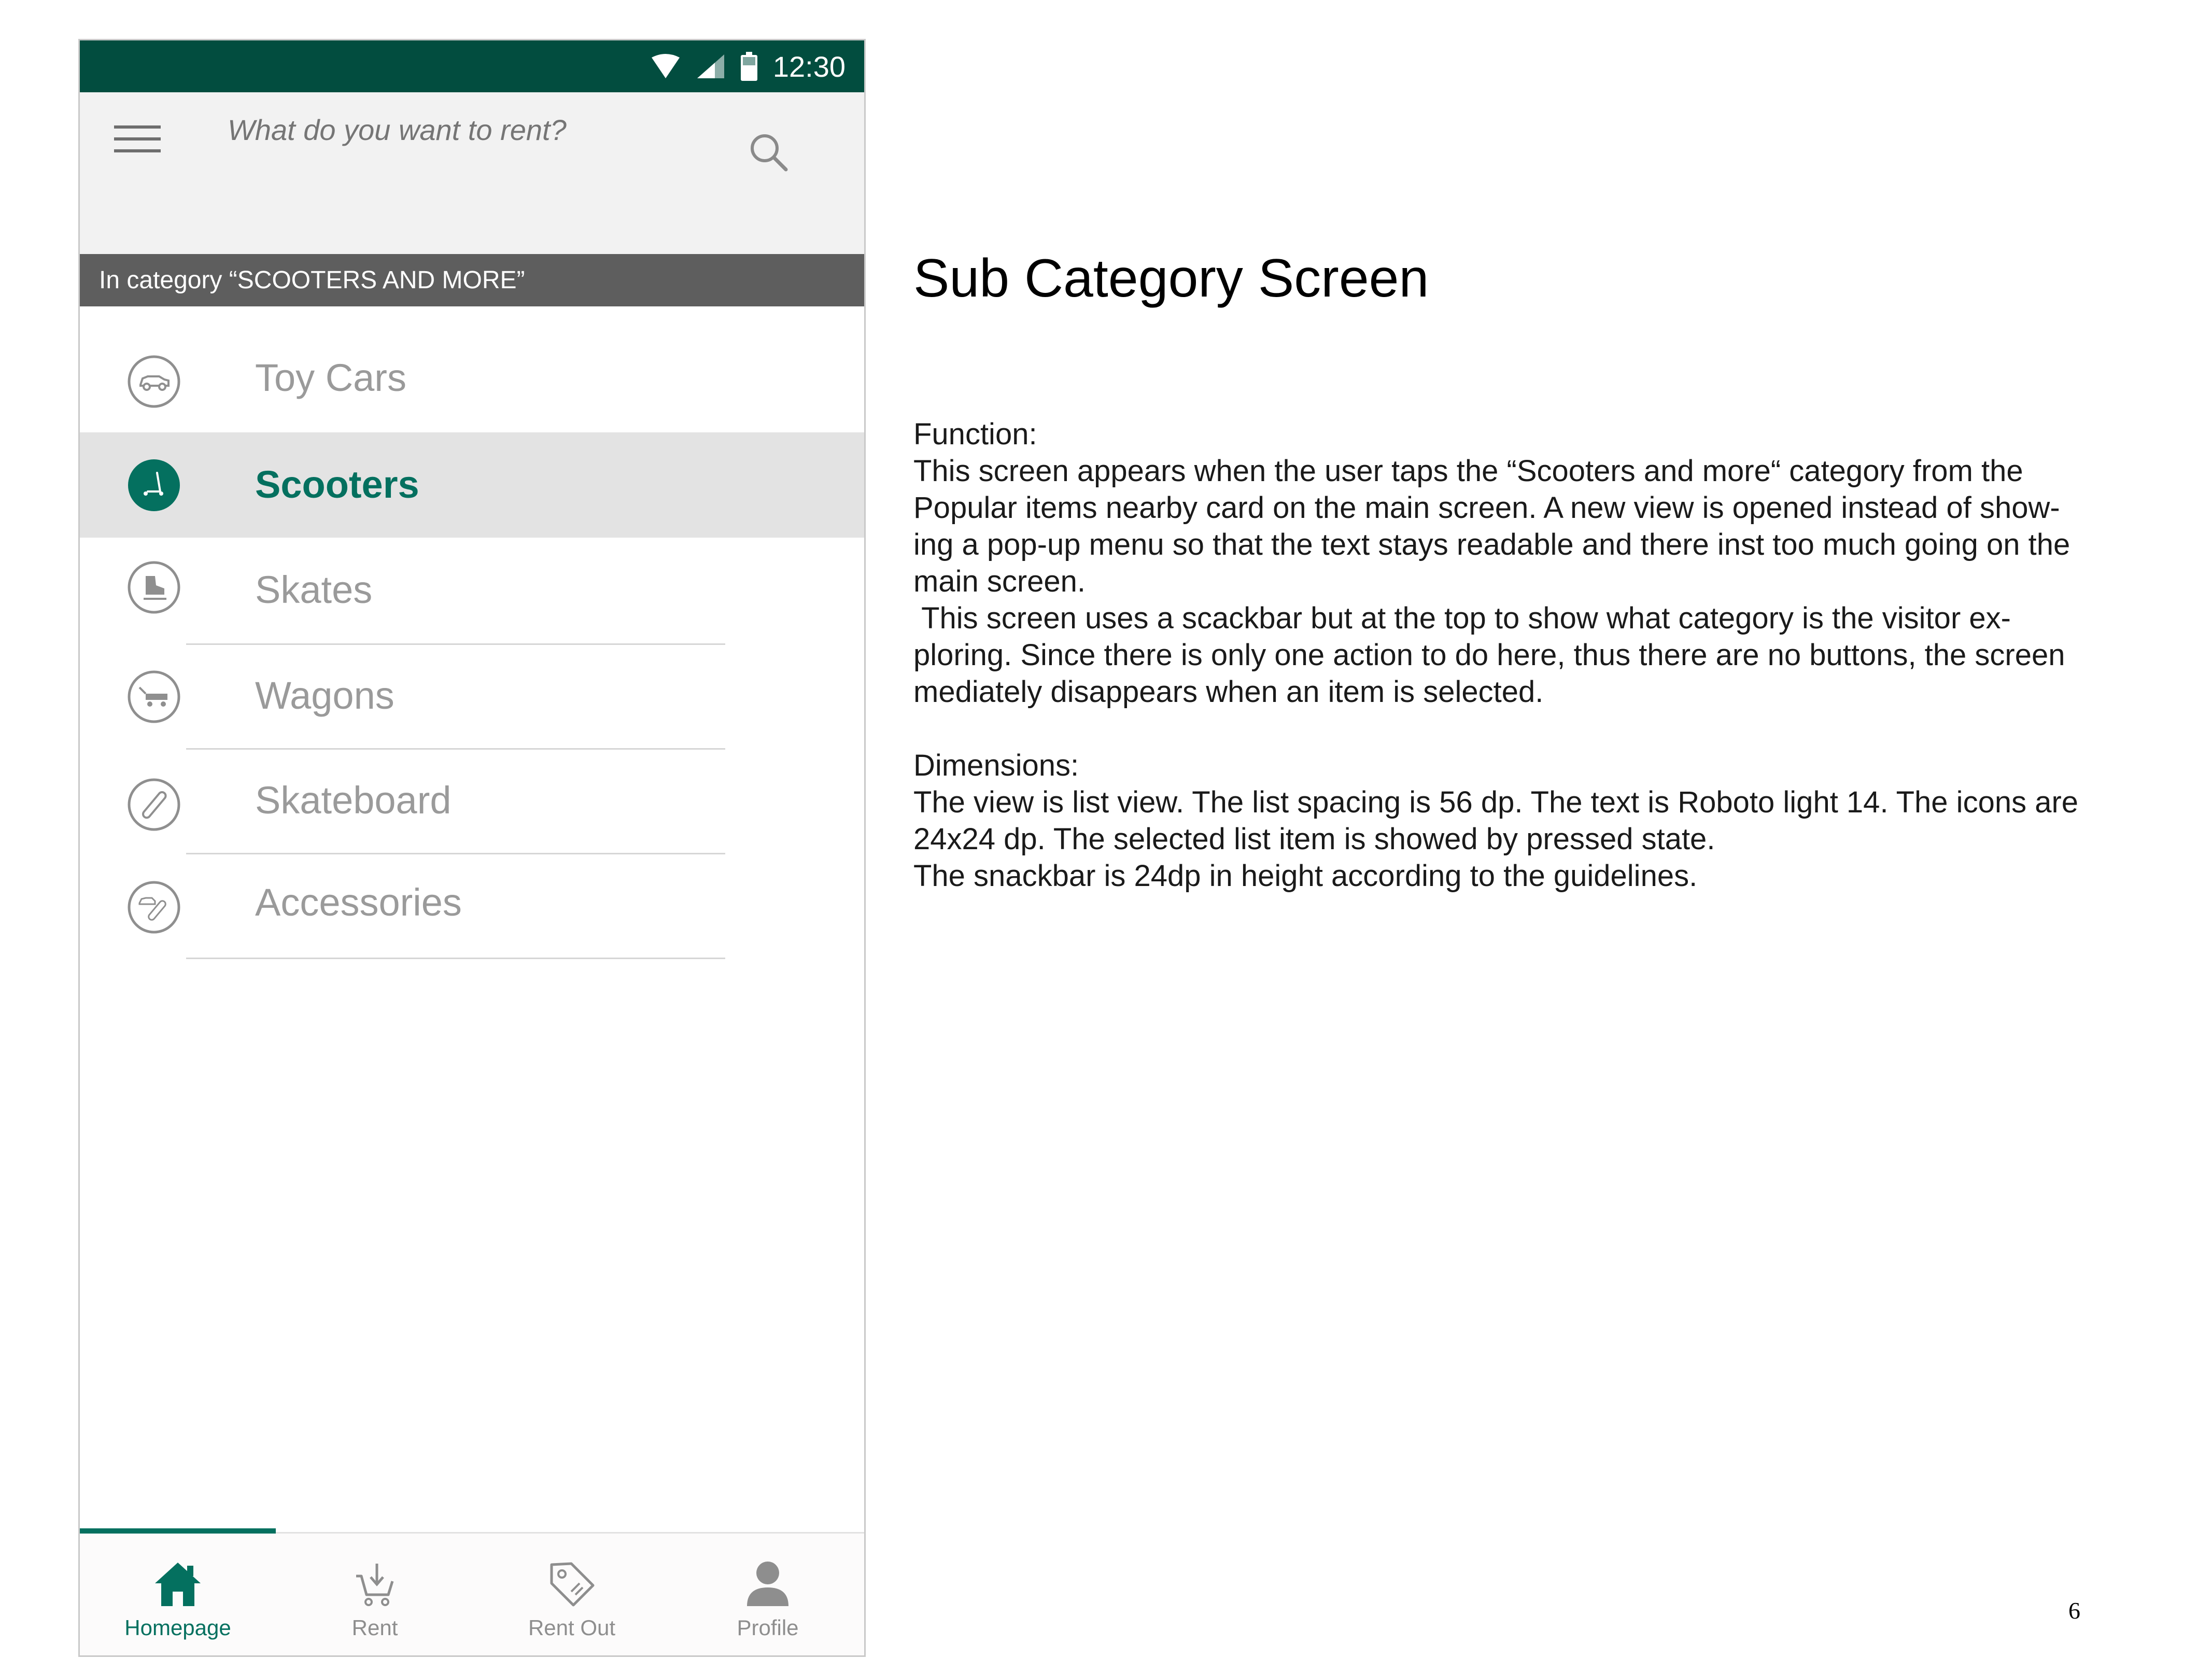 Image resolution: width=2212 pixels, height=1659 pixels. What do you see at coordinates (358, 902) in the screenshot?
I see `list-item-label: Accessories` at bounding box center [358, 902].